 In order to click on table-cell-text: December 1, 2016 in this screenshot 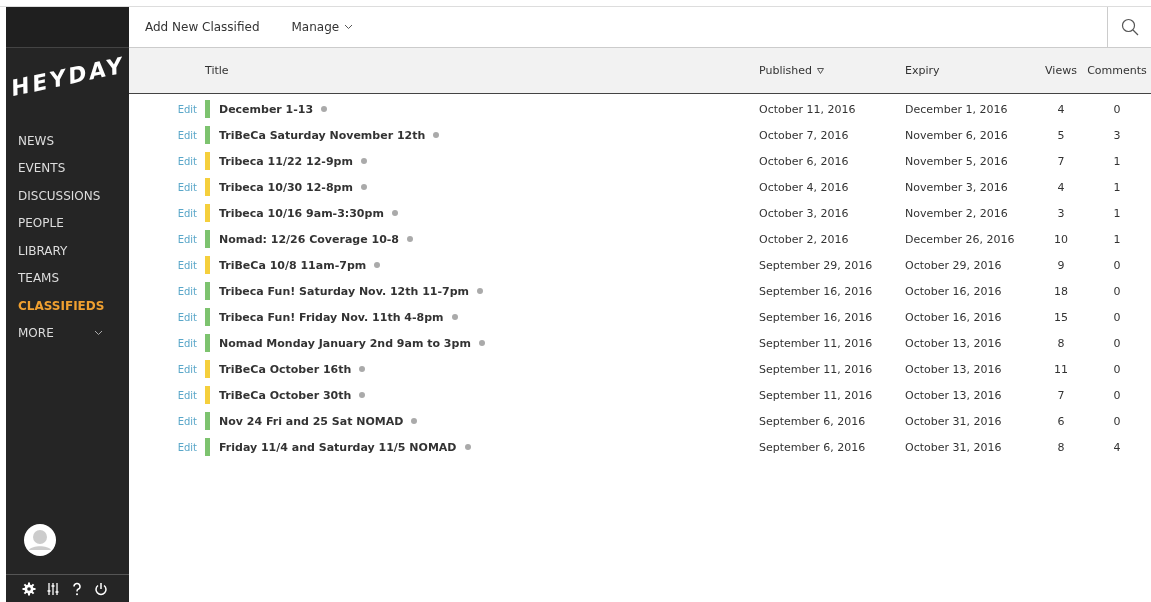, I will do `click(957, 109)`.